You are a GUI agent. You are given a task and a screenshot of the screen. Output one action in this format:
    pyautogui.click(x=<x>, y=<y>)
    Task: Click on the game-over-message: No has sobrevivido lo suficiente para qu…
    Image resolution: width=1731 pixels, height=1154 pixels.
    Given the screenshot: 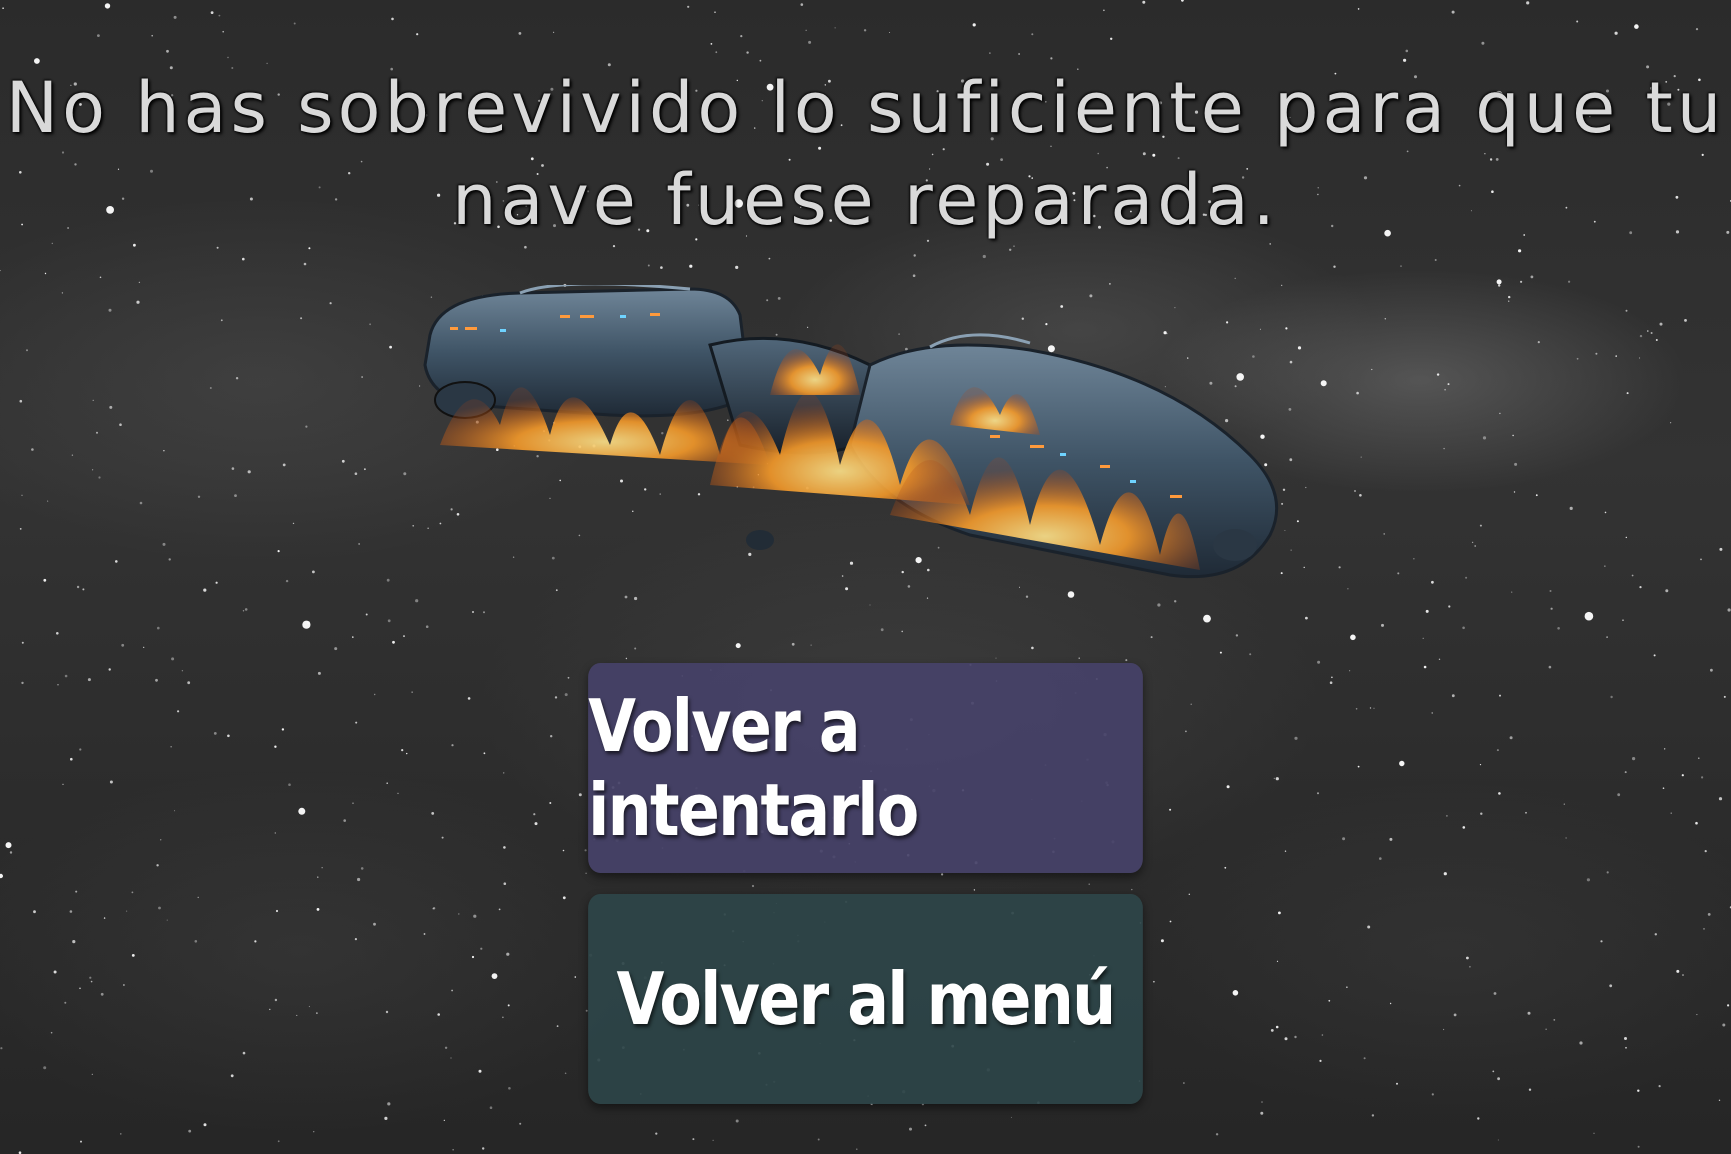 What is the action you would take?
    pyautogui.click(x=865, y=154)
    